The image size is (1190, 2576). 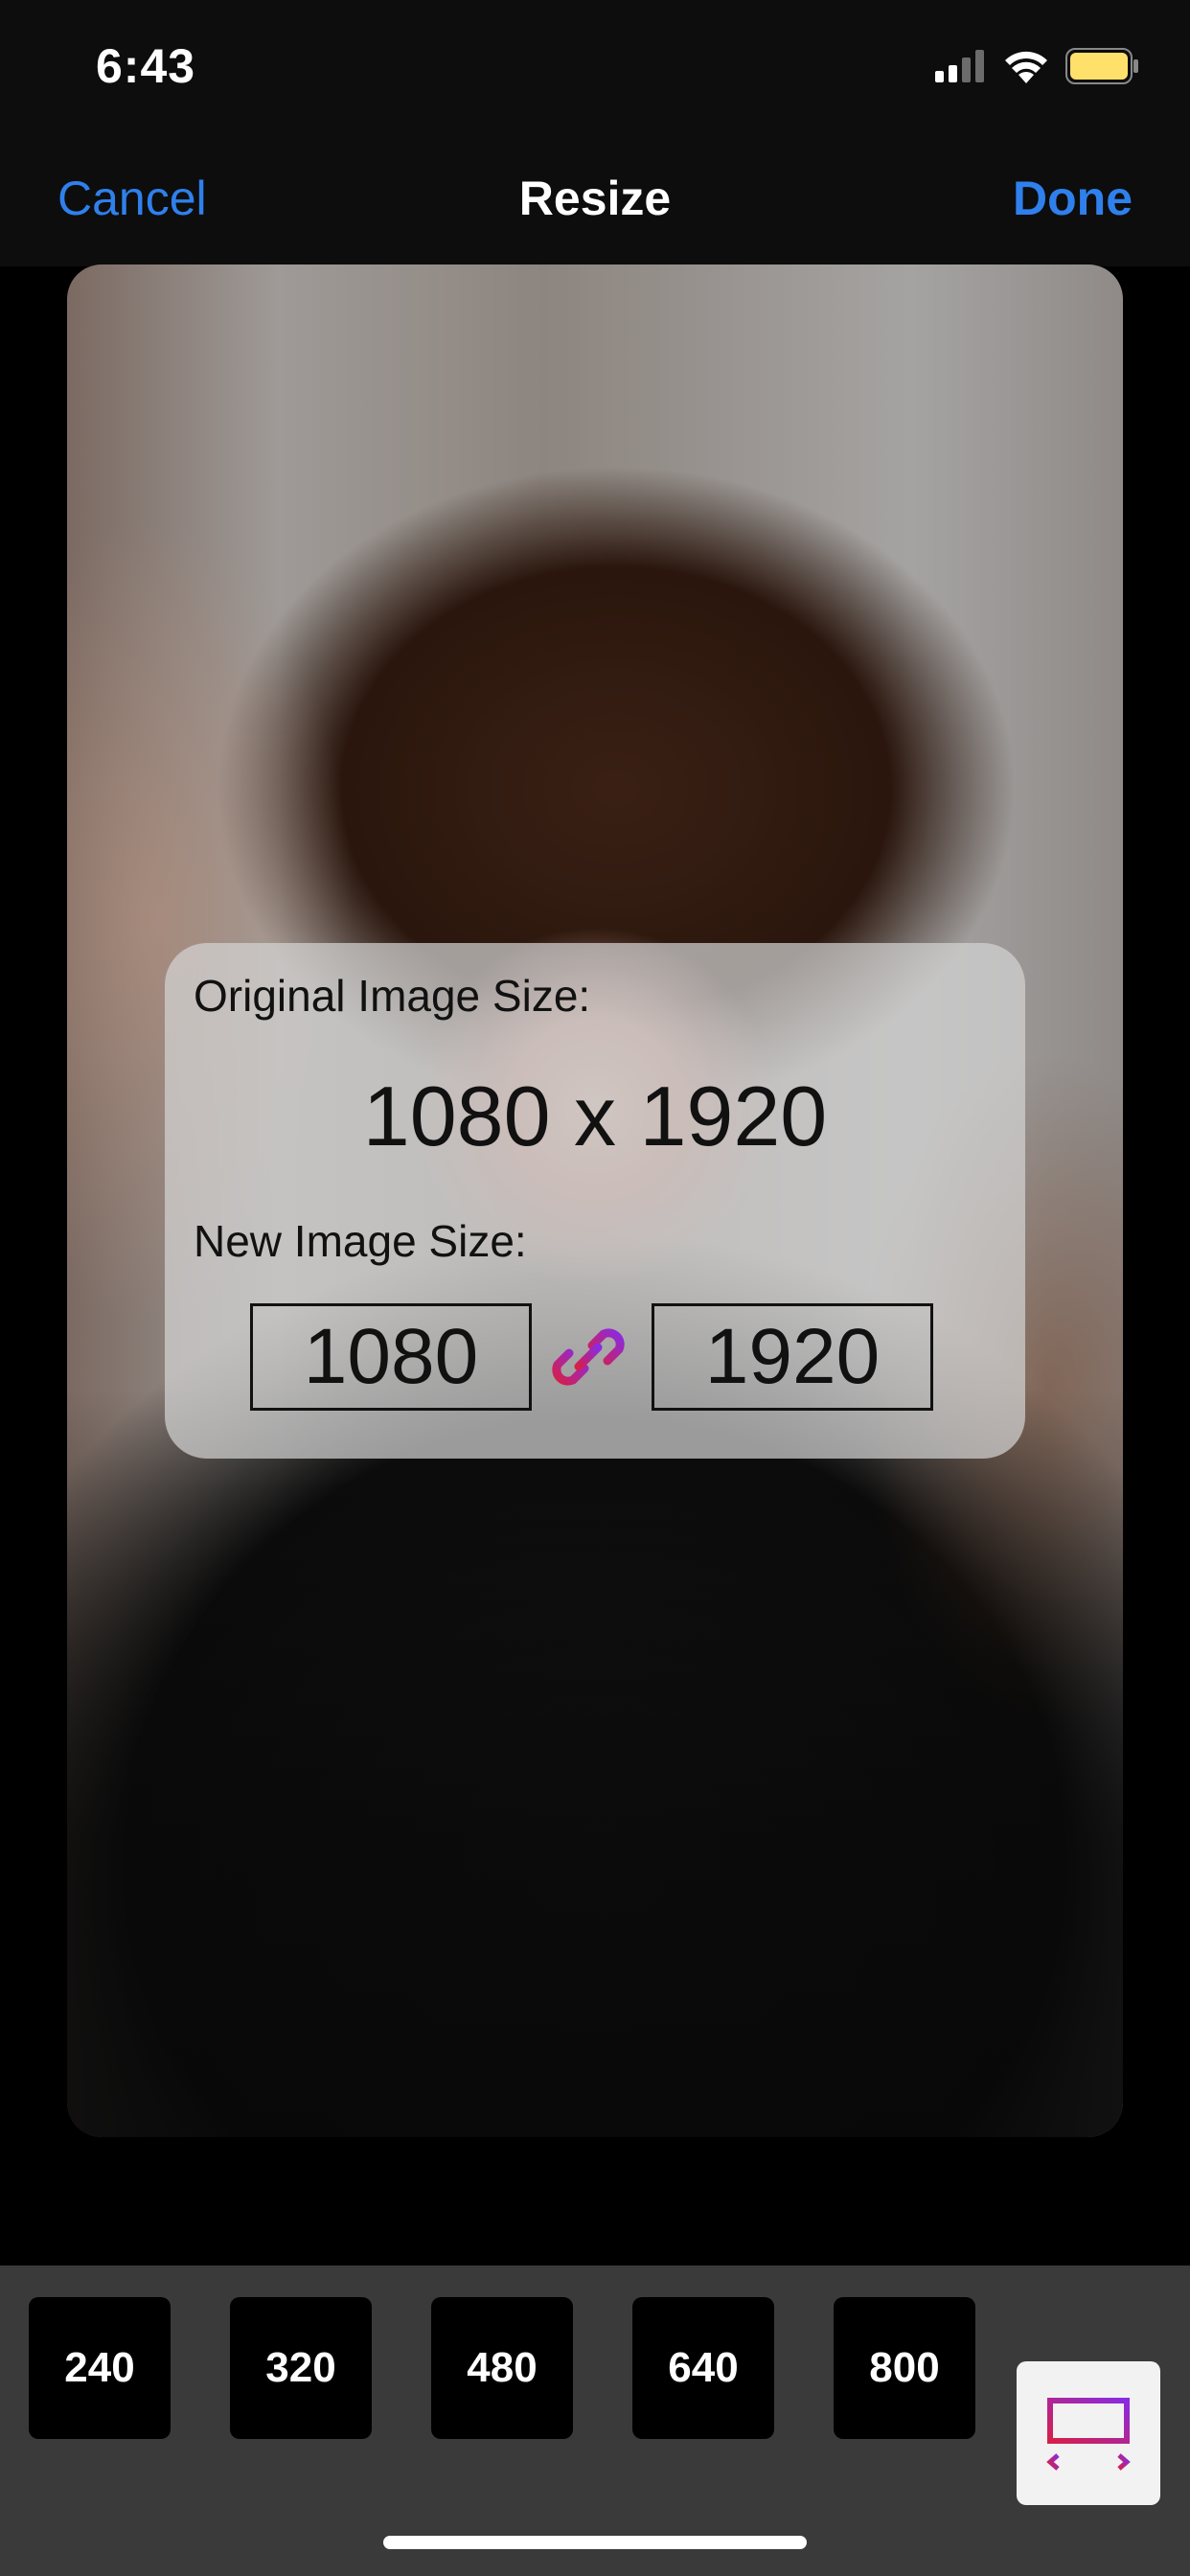 I want to click on status-time: 6:43, so click(x=146, y=66).